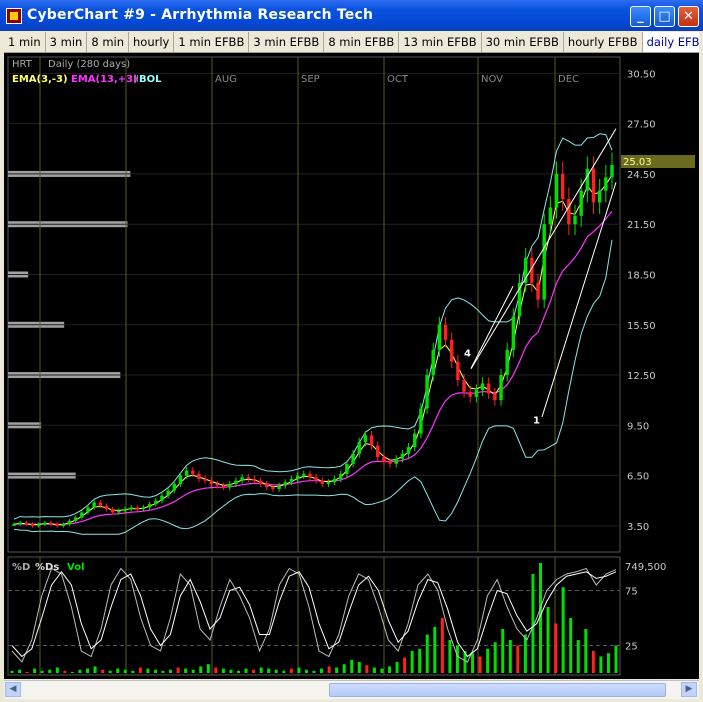 The width and height of the screenshot is (703, 702). Describe the element at coordinates (492, 79) in the screenshot. I see `month-label: NOV` at that location.